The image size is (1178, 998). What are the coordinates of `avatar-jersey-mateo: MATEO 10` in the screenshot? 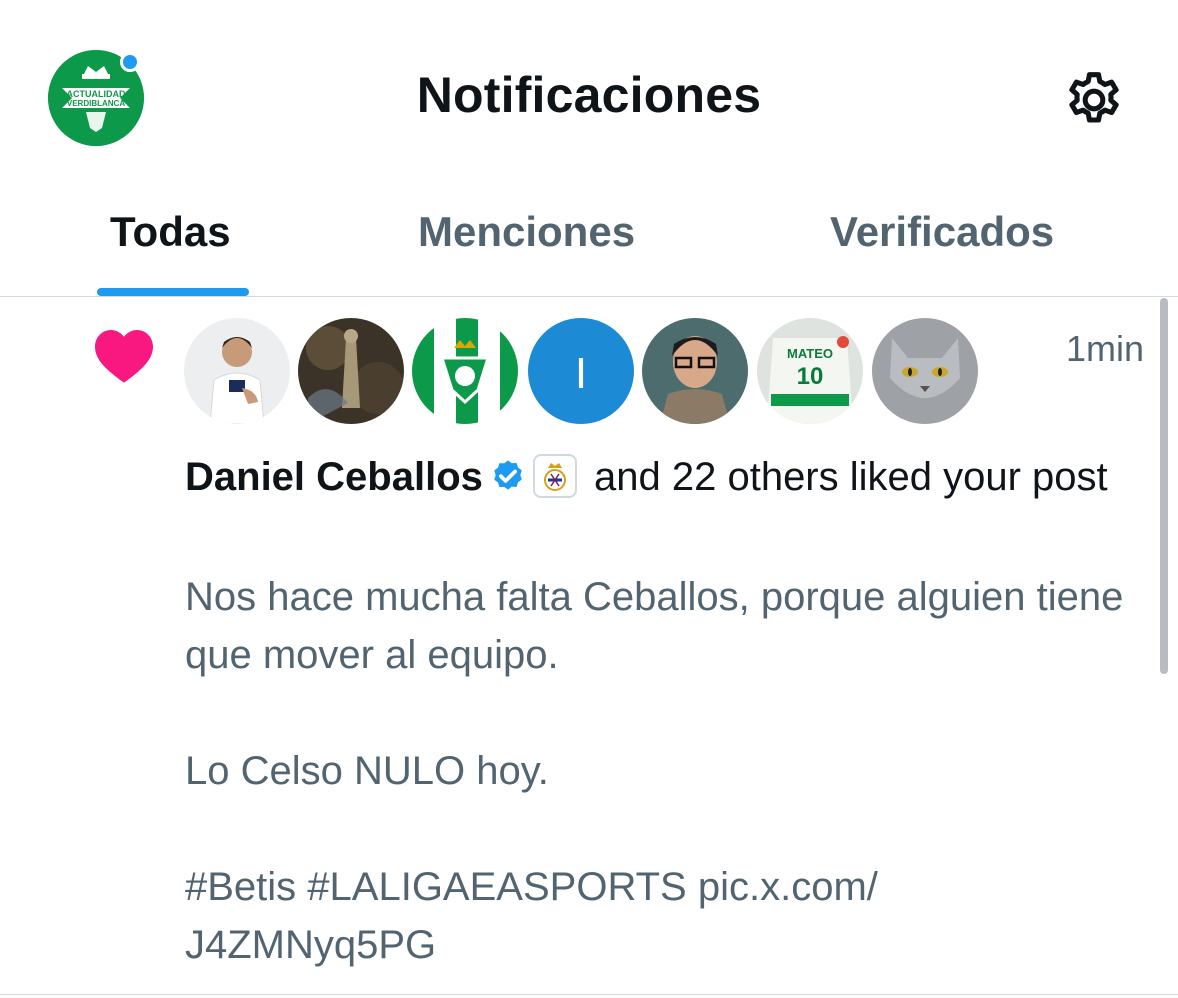 It's located at (810, 371).